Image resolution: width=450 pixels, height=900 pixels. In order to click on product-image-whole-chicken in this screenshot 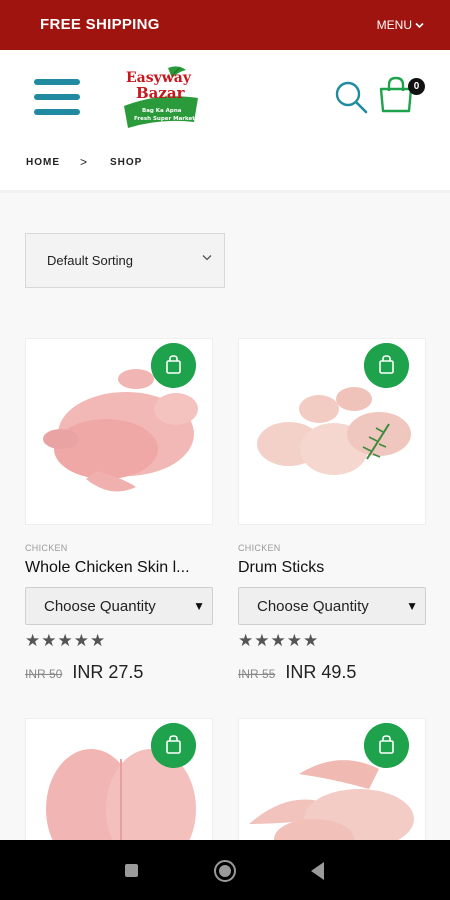, I will do `click(119, 431)`.